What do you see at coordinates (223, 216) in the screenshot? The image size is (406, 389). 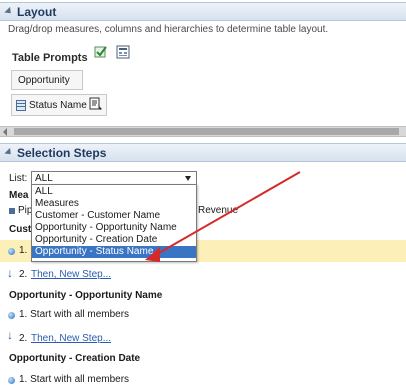 I see `annotation-arrow` at bounding box center [223, 216].